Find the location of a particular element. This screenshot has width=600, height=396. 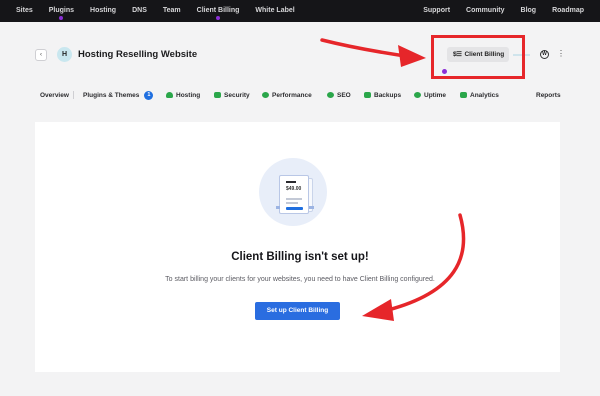

tab-label: Hosting is located at coordinates (188, 95).